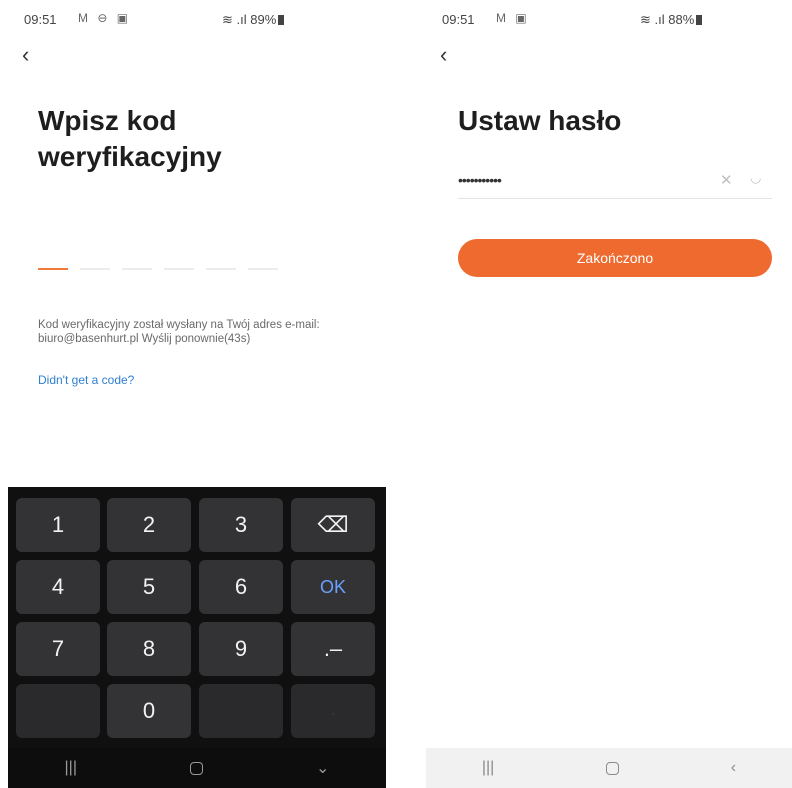  What do you see at coordinates (158, 269) in the screenshot?
I see `code-input` at bounding box center [158, 269].